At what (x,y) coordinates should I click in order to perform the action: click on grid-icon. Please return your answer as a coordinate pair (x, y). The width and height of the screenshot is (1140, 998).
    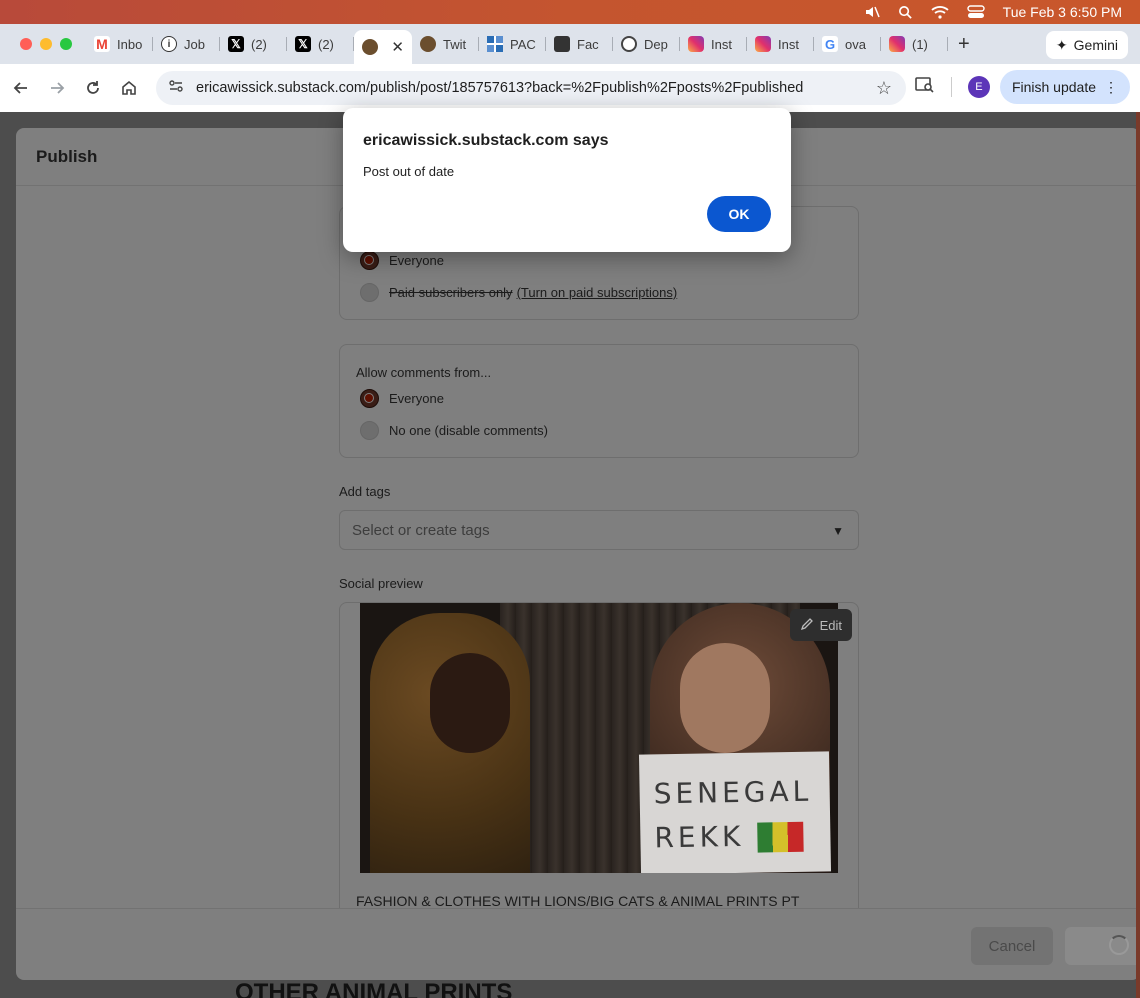
    Looking at the image, I should click on (495, 44).